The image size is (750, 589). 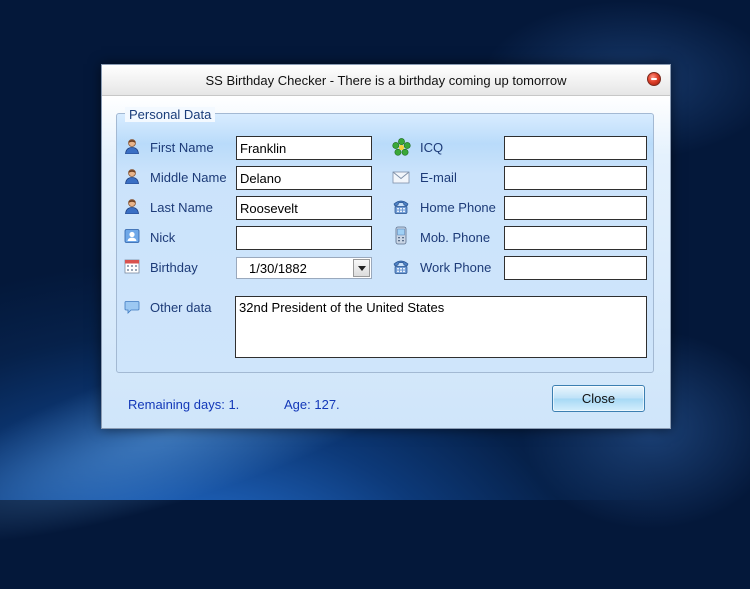 I want to click on icq-field, so click(x=575, y=148).